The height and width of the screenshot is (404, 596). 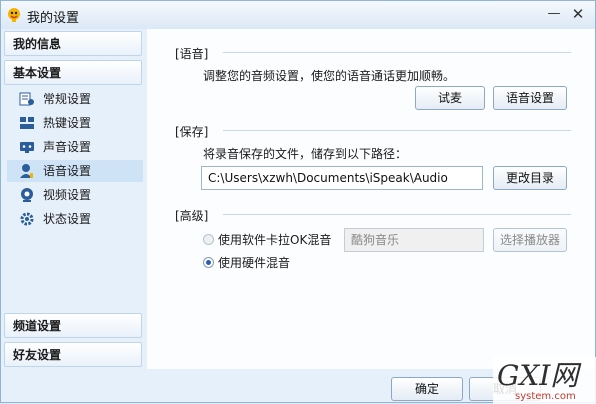 What do you see at coordinates (67, 147) in the screenshot?
I see `sidebar-item-label: 声音设置` at bounding box center [67, 147].